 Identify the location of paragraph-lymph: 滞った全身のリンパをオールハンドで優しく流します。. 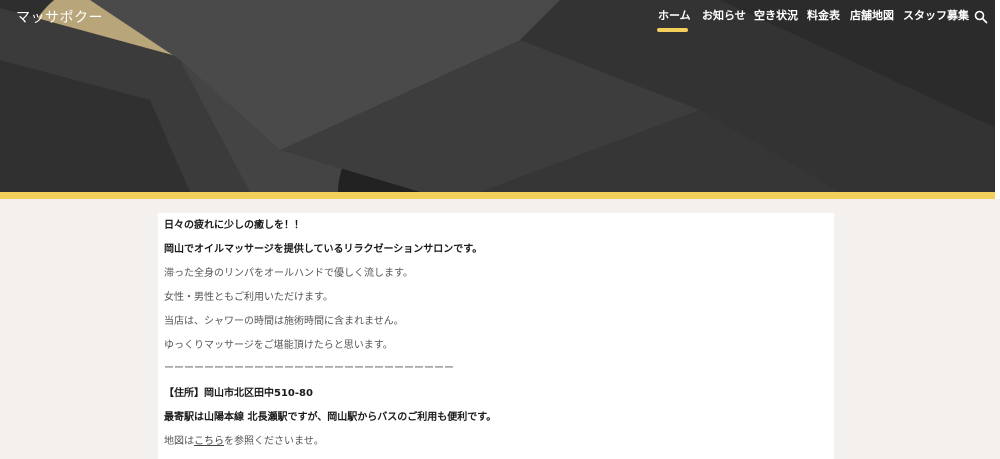
(288, 273).